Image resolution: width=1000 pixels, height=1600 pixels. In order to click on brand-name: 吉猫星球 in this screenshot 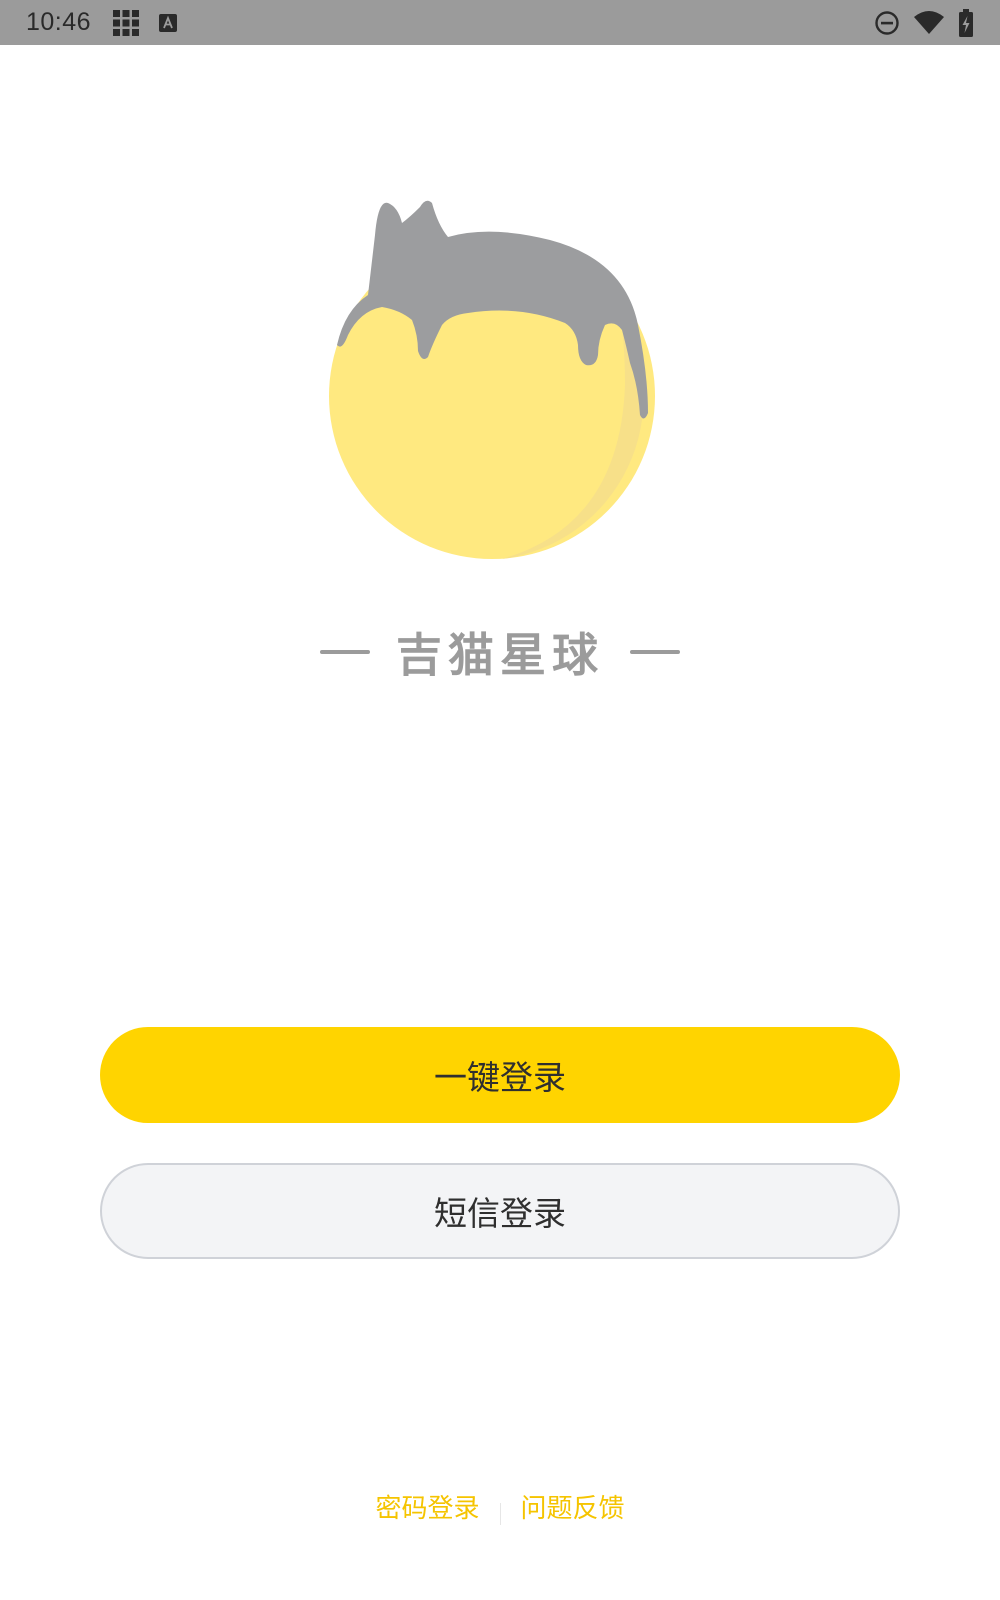, I will do `click(500, 655)`.